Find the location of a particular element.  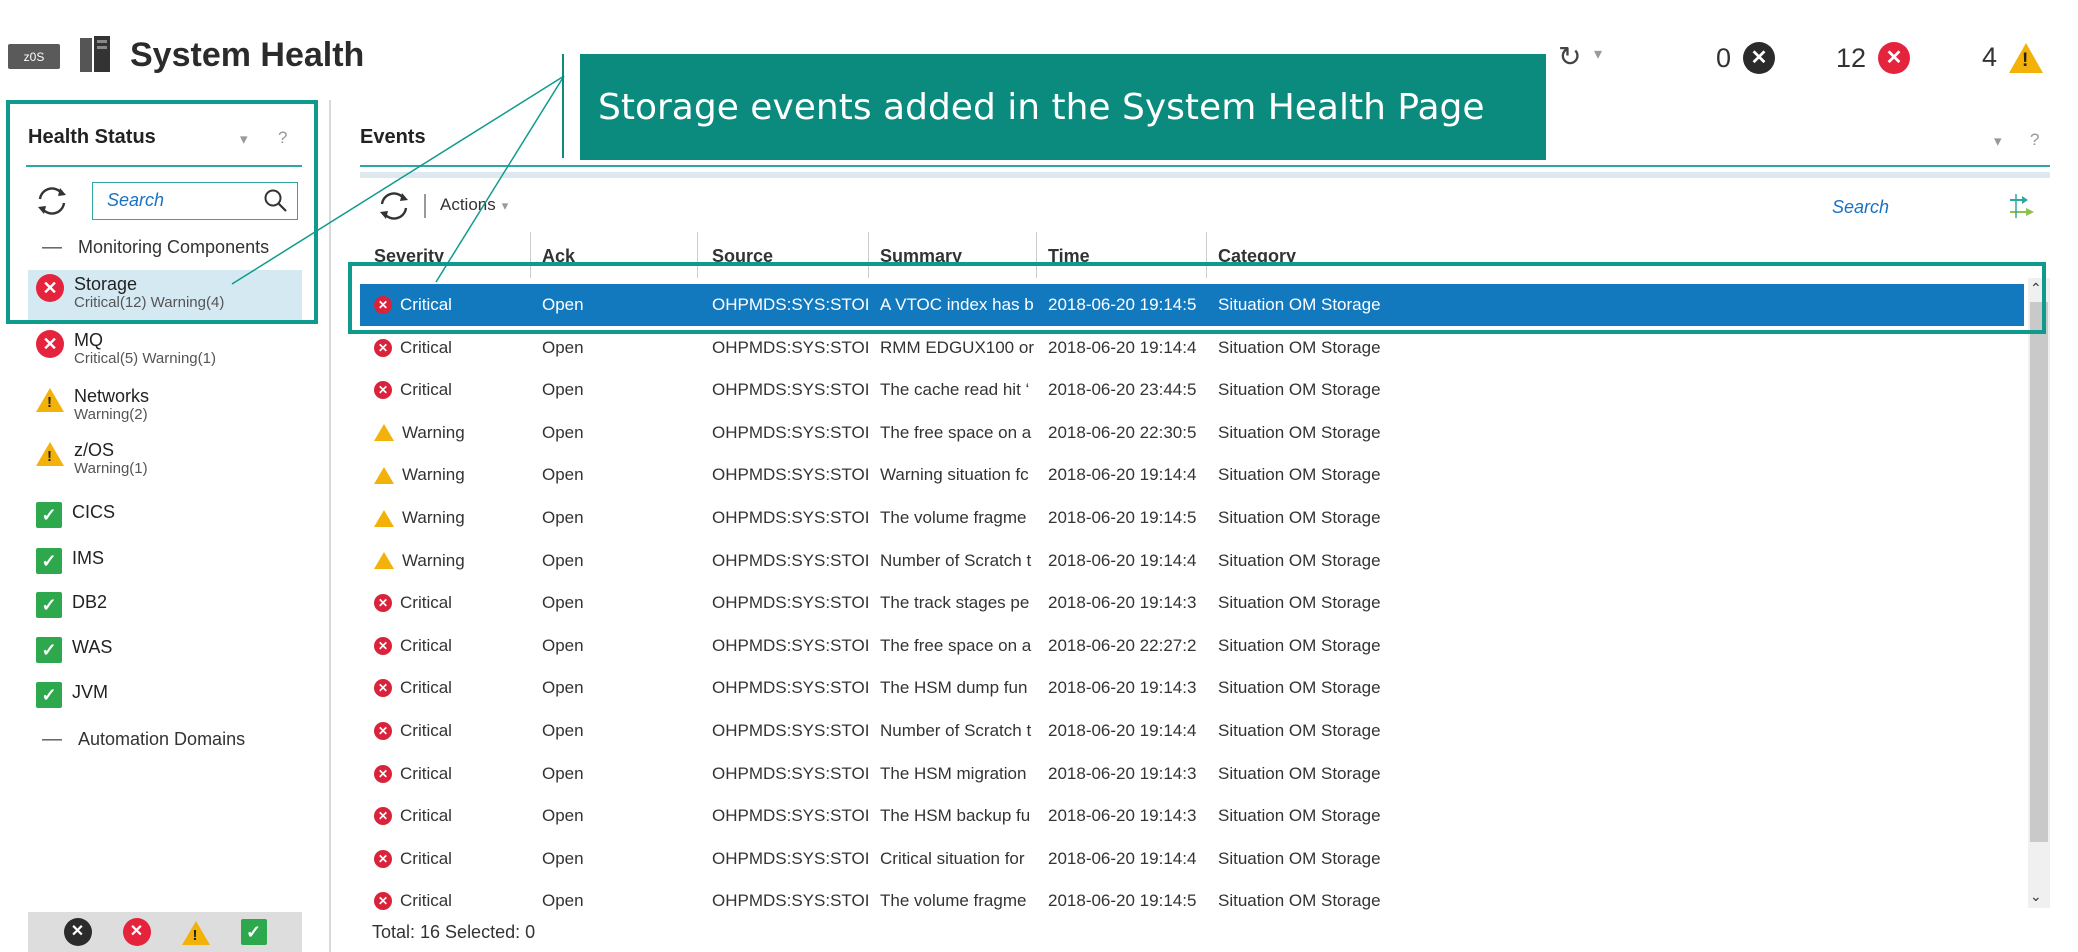

highlight-frame-row is located at coordinates (1197, 298).